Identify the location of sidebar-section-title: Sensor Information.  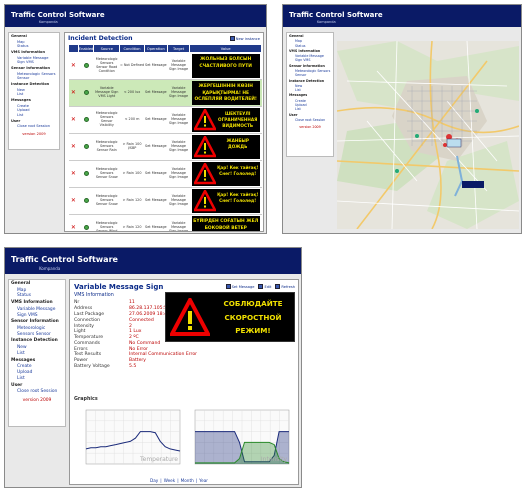
(31, 68).